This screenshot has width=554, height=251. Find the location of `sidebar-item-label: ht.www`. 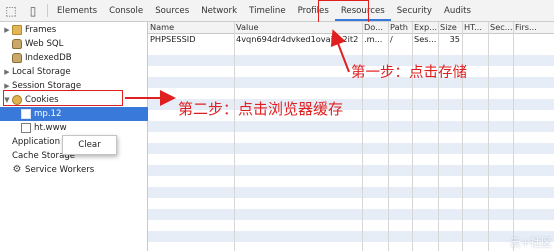

sidebar-item-label: ht.www is located at coordinates (50, 128).